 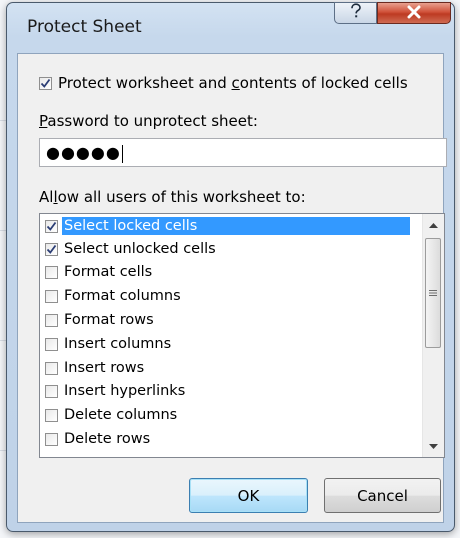 What do you see at coordinates (98, 320) in the screenshot?
I see `list-item-format-rows: Format rows` at bounding box center [98, 320].